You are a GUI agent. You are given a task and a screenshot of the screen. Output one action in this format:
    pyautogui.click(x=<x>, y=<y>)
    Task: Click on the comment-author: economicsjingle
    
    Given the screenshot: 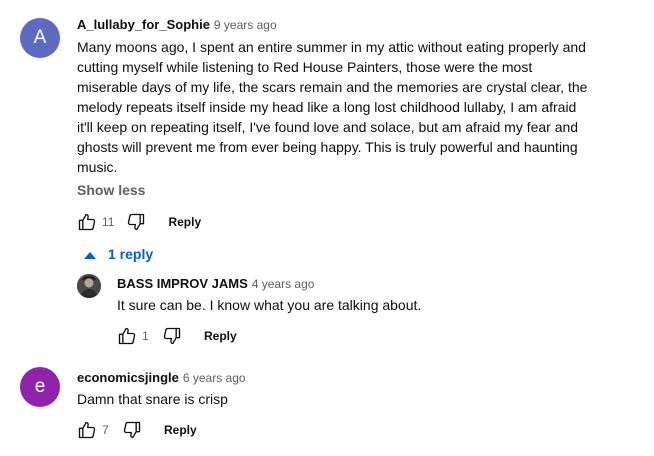 What is the action you would take?
    pyautogui.click(x=128, y=377)
    